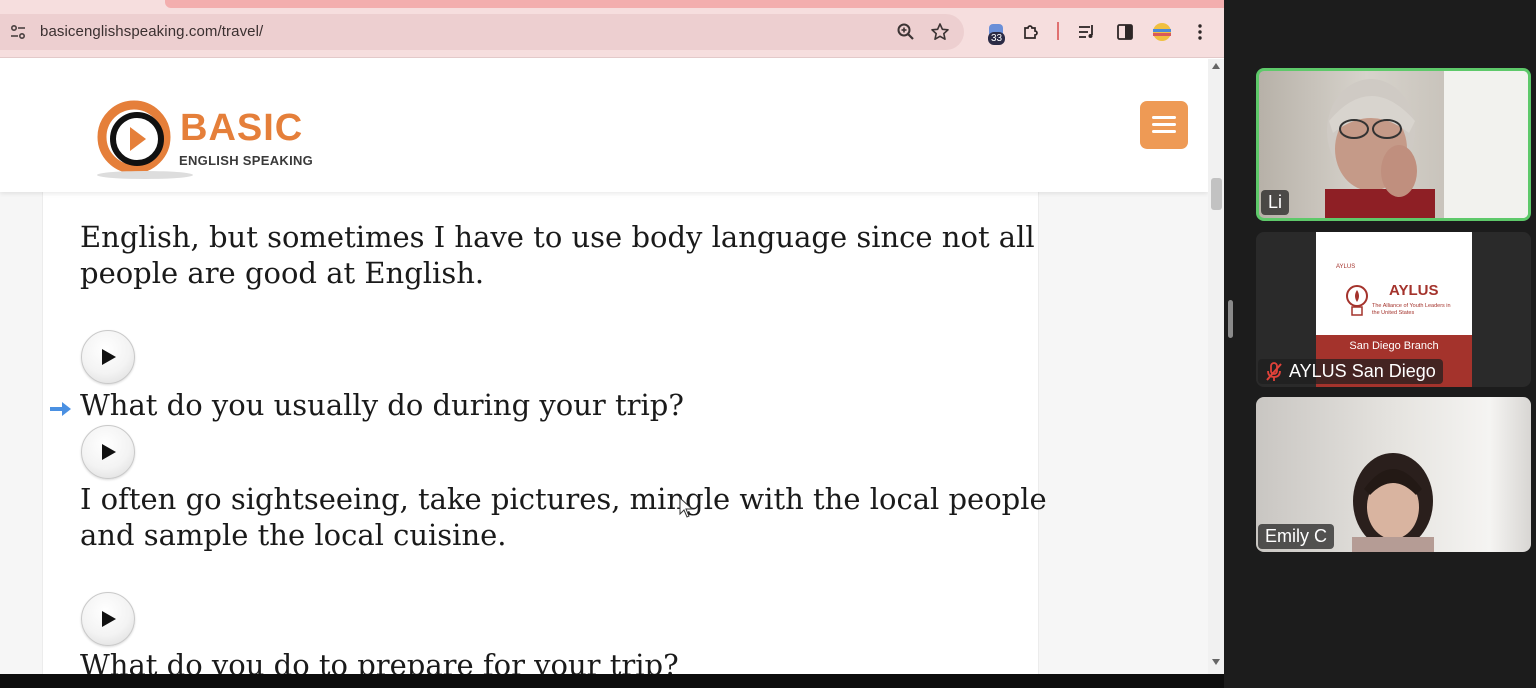 This screenshot has width=1536, height=688. I want to click on participant-video, so click(1426, 144).